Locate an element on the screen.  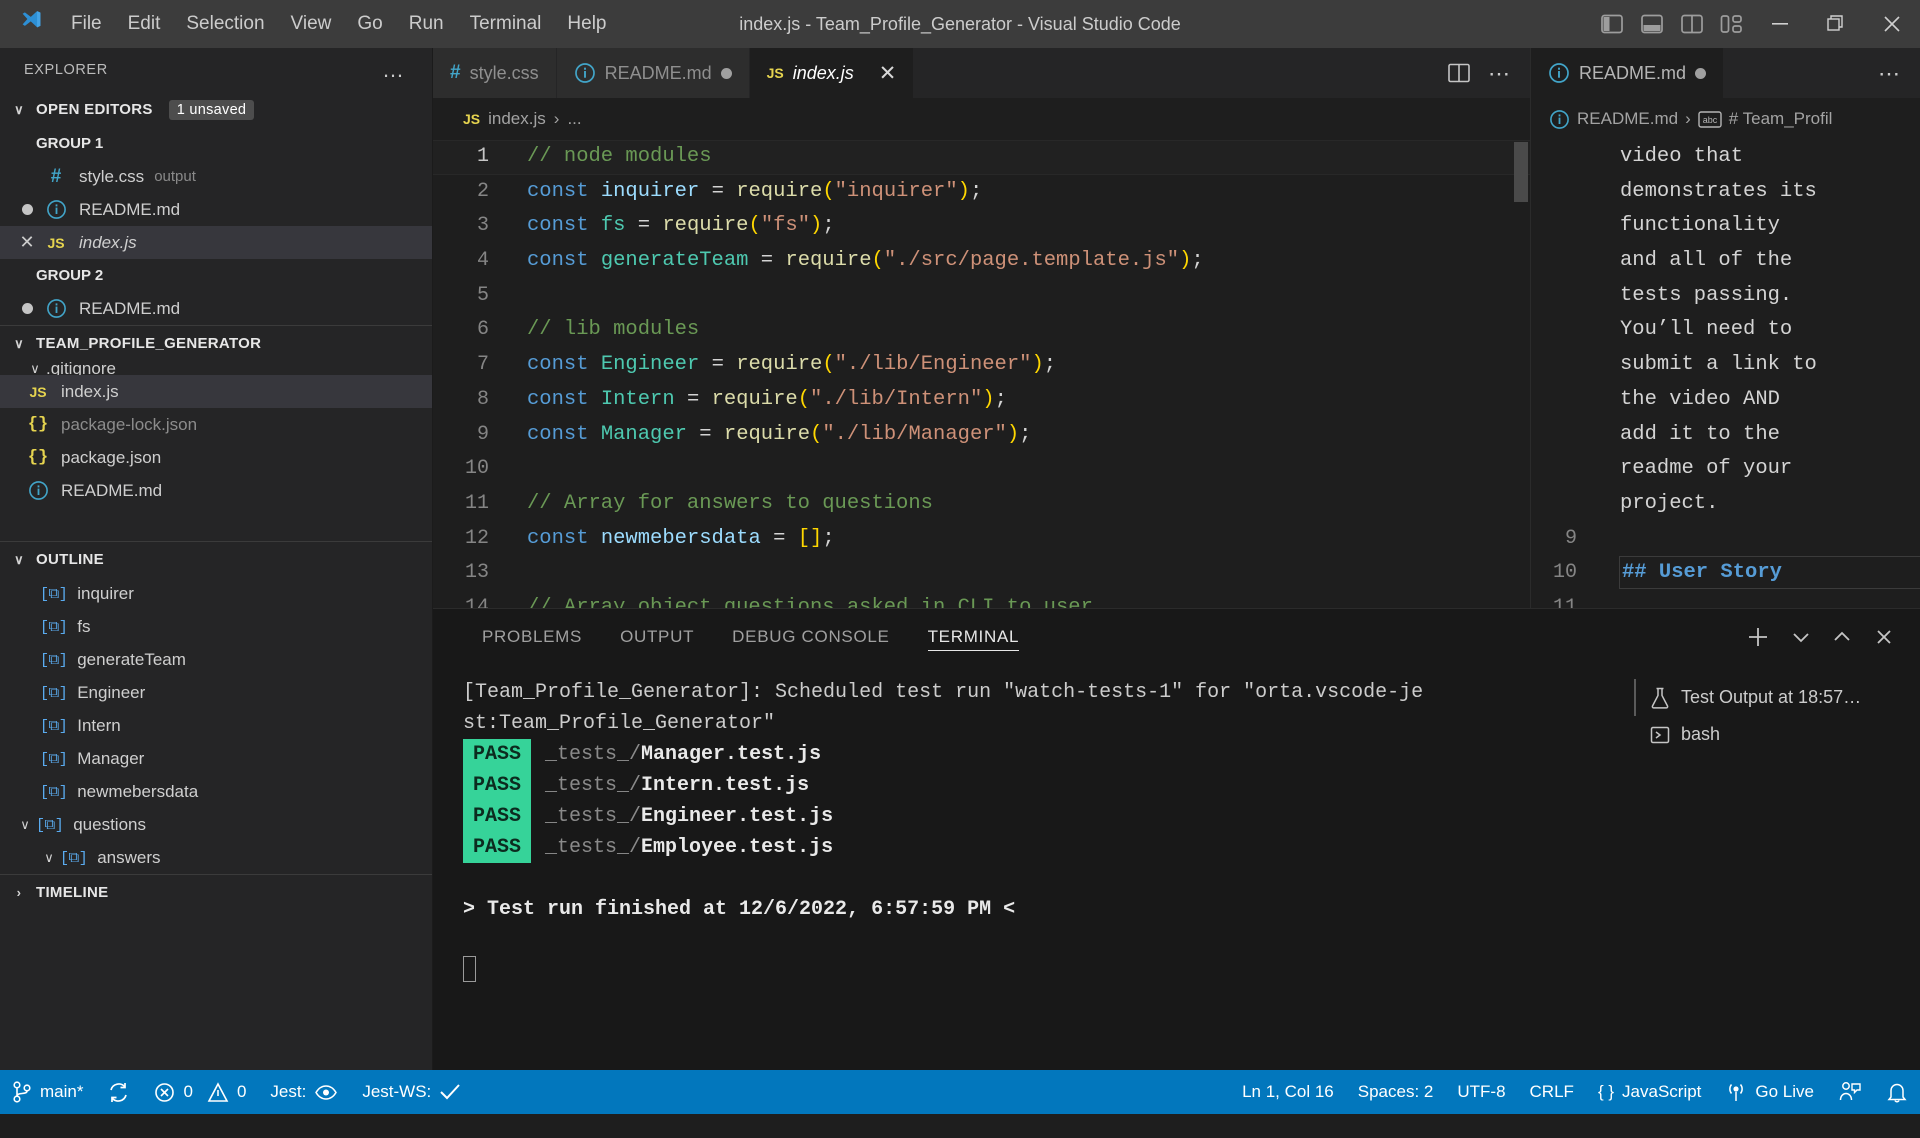
breadcrumb-file: index.js is located at coordinates (517, 119).